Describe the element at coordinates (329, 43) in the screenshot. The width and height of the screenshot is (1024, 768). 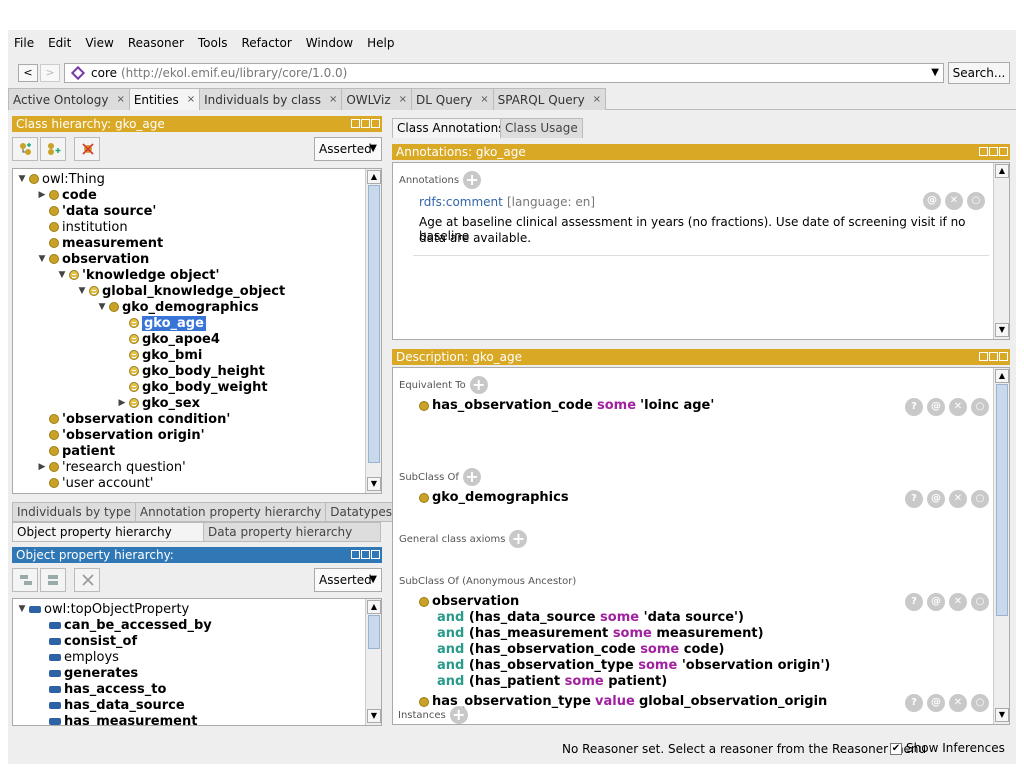
I see `menu-window: Window` at that location.